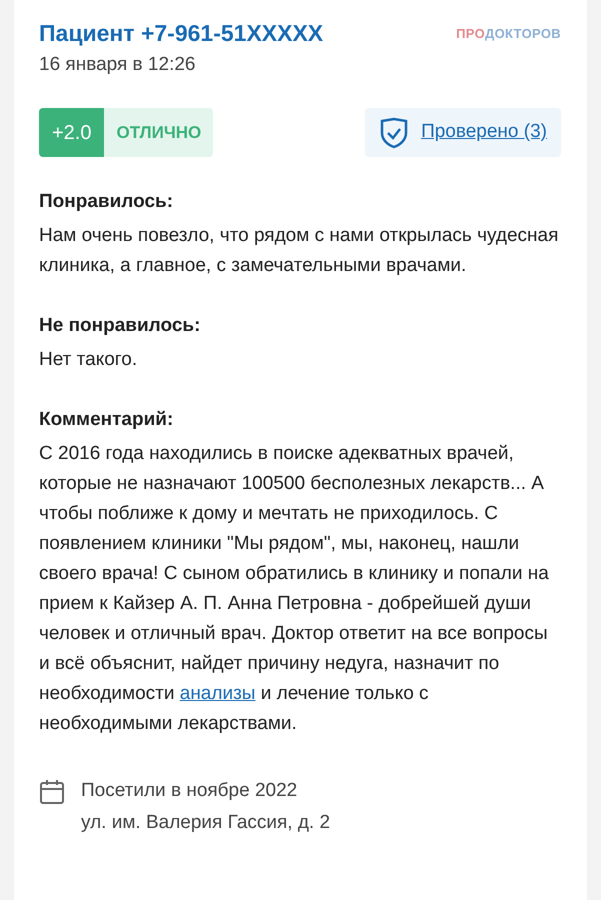 The width and height of the screenshot is (601, 900). Describe the element at coordinates (299, 251) in the screenshot. I see `section-text: Нам очень повезло, что рядом с нами открылась чудесная клиника, а главное, с замечательными врачами.` at that location.